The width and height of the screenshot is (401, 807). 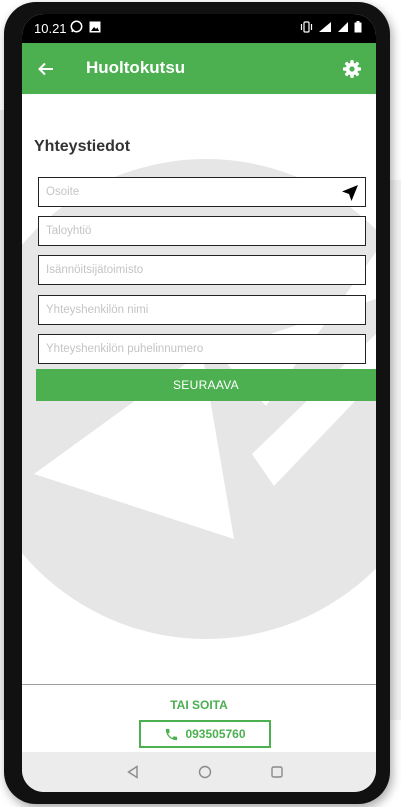 I want to click on contact-phone-input, so click(x=202, y=349).